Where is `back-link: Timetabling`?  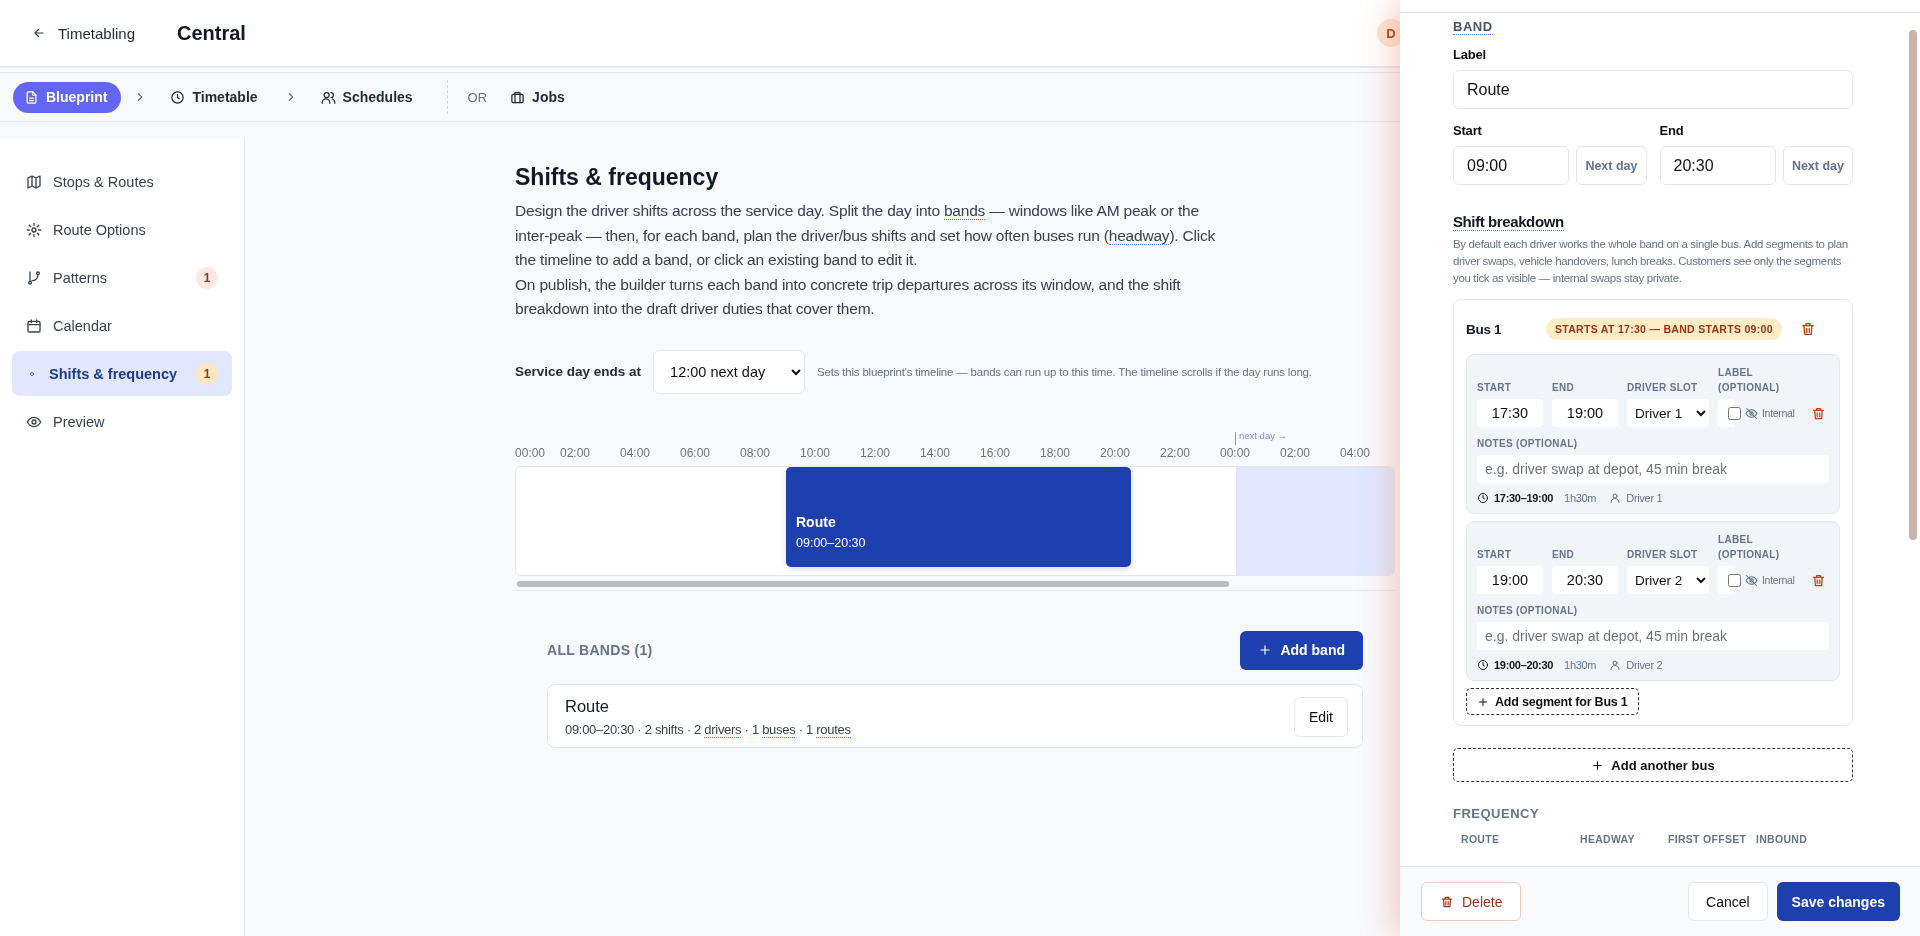
back-link: Timetabling is located at coordinates (83, 33).